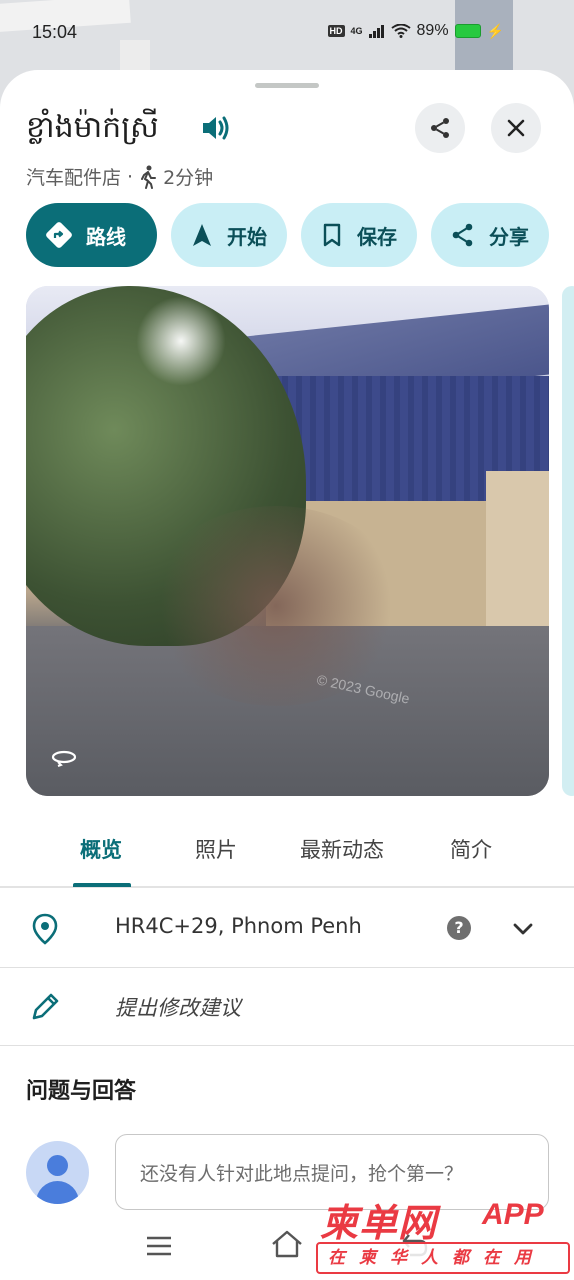 This screenshot has width=574, height=1280. I want to click on avatar-body, so click(57, 1192).